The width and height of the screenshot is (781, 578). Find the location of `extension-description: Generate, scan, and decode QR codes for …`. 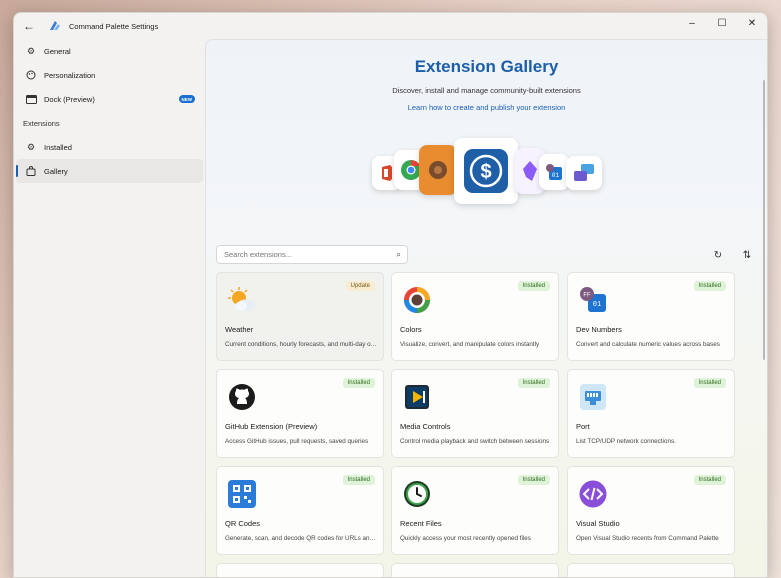

extension-description: Generate, scan, and decode QR codes for … is located at coordinates (301, 538).